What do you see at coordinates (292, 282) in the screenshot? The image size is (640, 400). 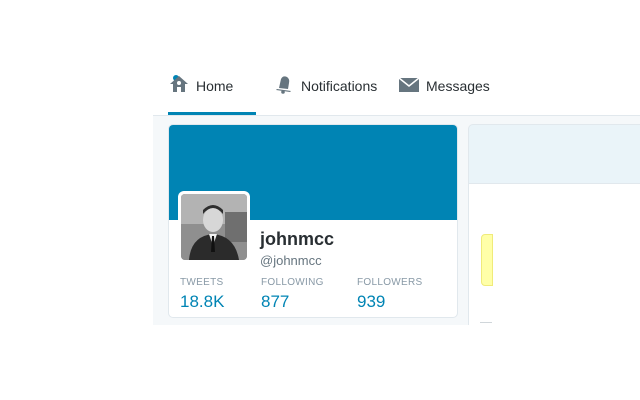 I see `stat-following-label: FOLLOWING` at bounding box center [292, 282].